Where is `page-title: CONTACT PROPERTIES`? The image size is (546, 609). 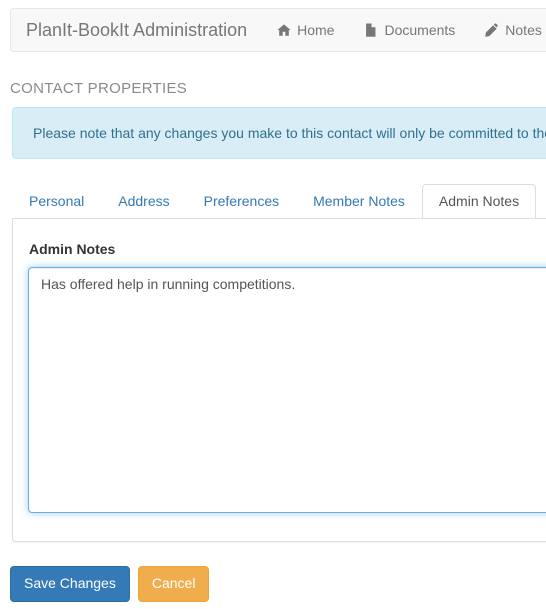 page-title: CONTACT PROPERTIES is located at coordinates (99, 88).